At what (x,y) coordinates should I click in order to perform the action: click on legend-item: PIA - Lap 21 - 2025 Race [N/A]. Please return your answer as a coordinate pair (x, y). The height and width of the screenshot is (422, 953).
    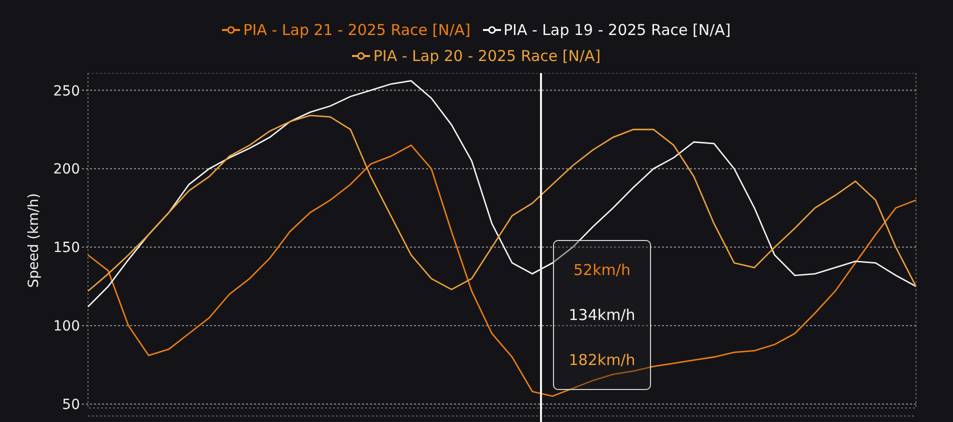
    Looking at the image, I should click on (346, 30).